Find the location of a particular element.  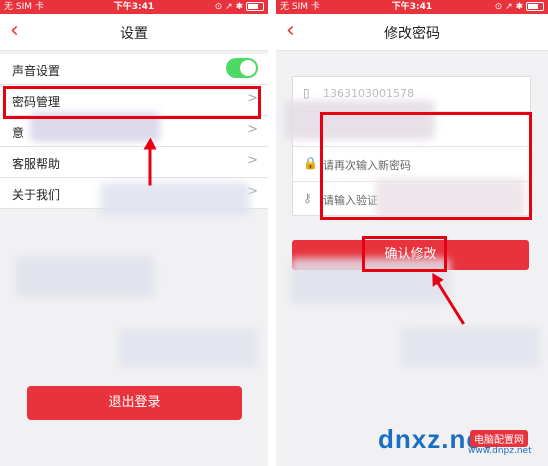

sound-settings-label: 声音设置 is located at coordinates (36, 71).